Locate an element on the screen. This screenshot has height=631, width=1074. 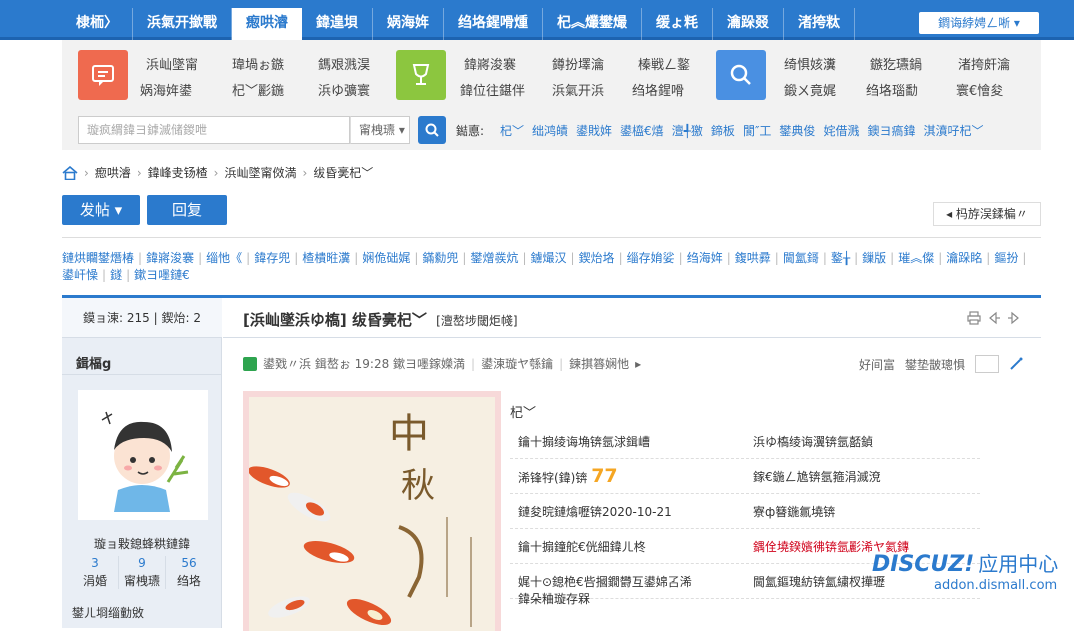
cat-link-3: 鎷艰溅淏 is located at coordinates (344, 63).